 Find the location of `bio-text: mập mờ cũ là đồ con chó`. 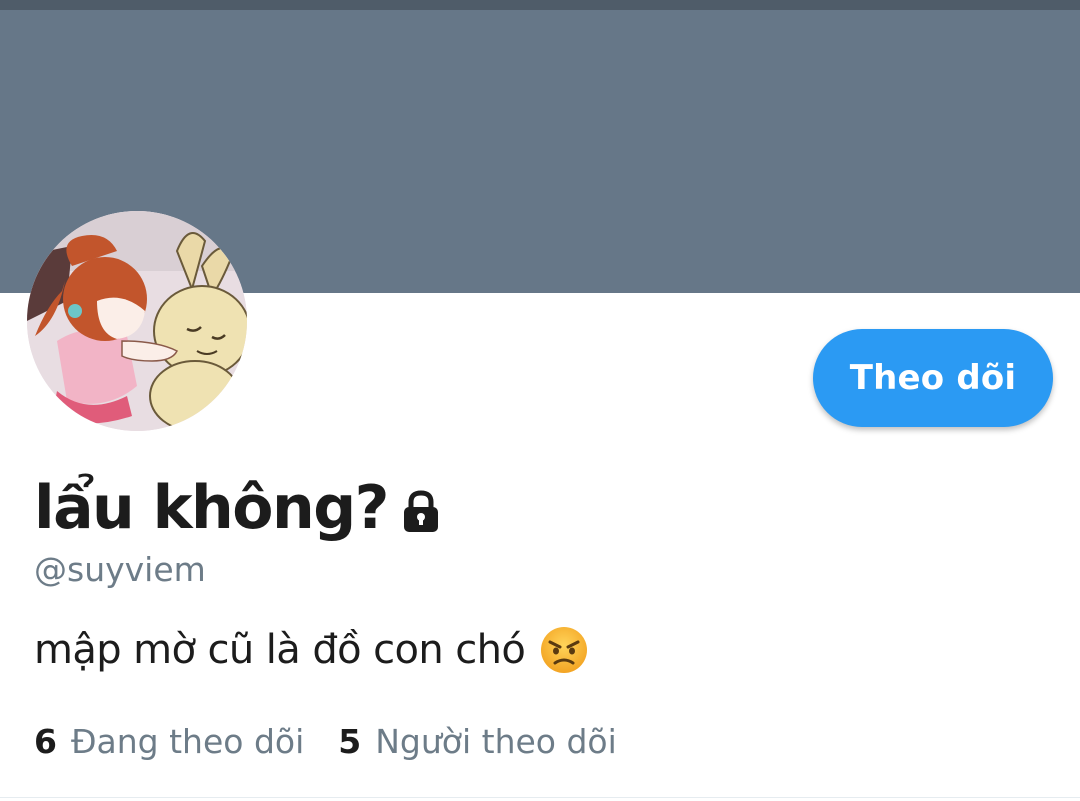

bio-text: mập mờ cũ là đồ con chó is located at coordinates (280, 650).